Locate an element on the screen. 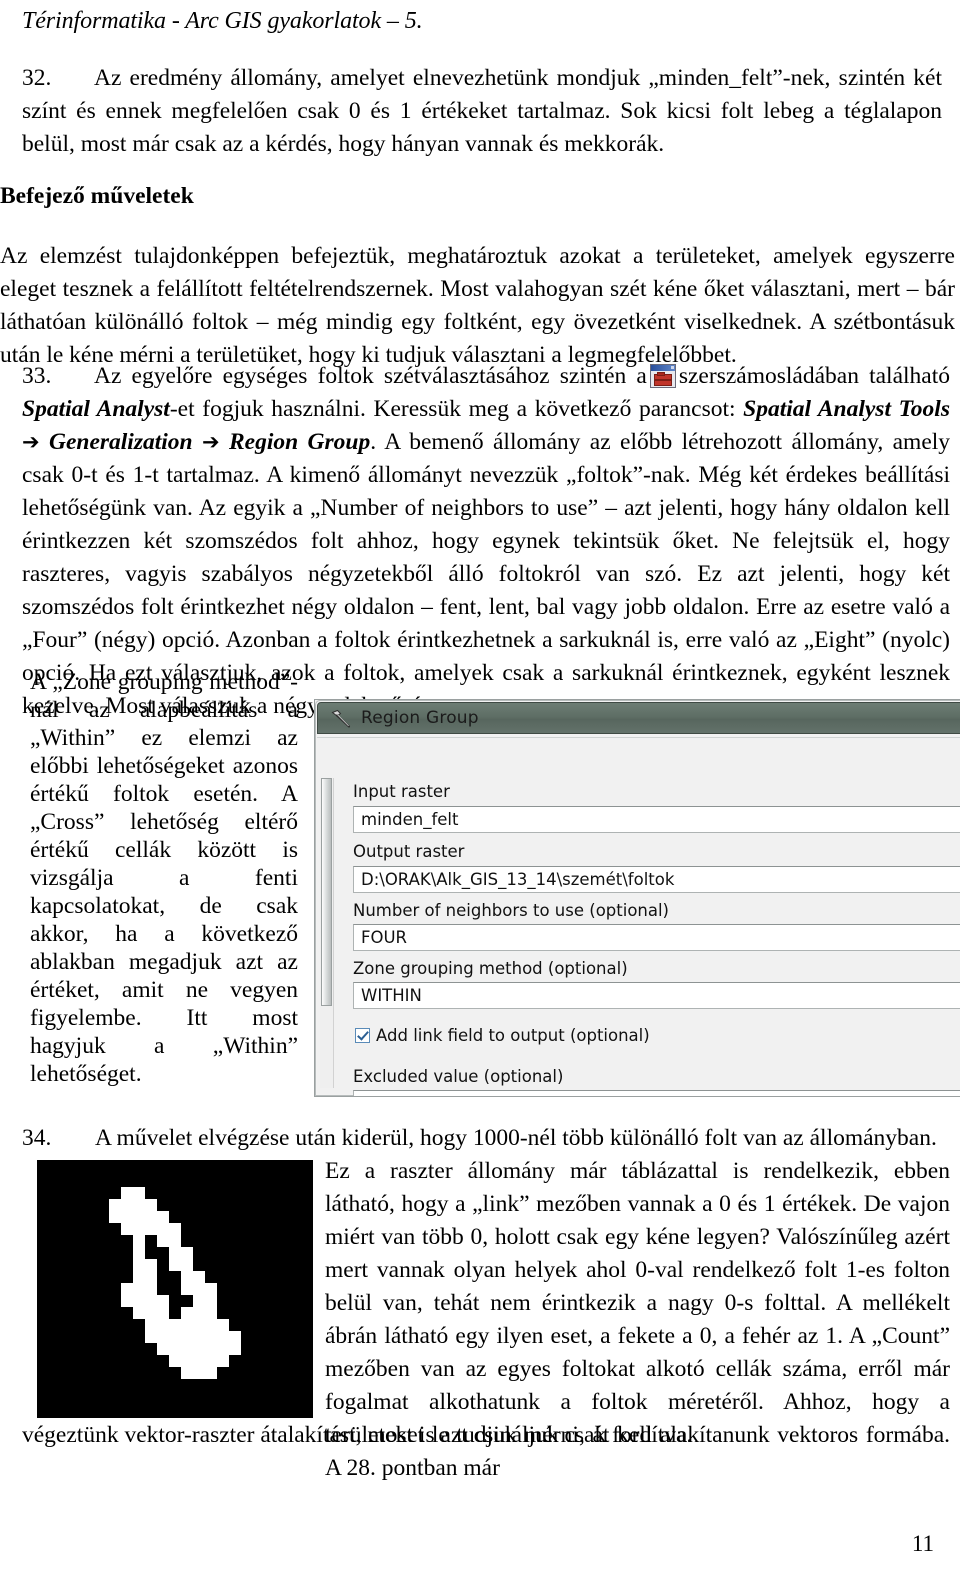  raster-patch-figure is located at coordinates (175, 1289).